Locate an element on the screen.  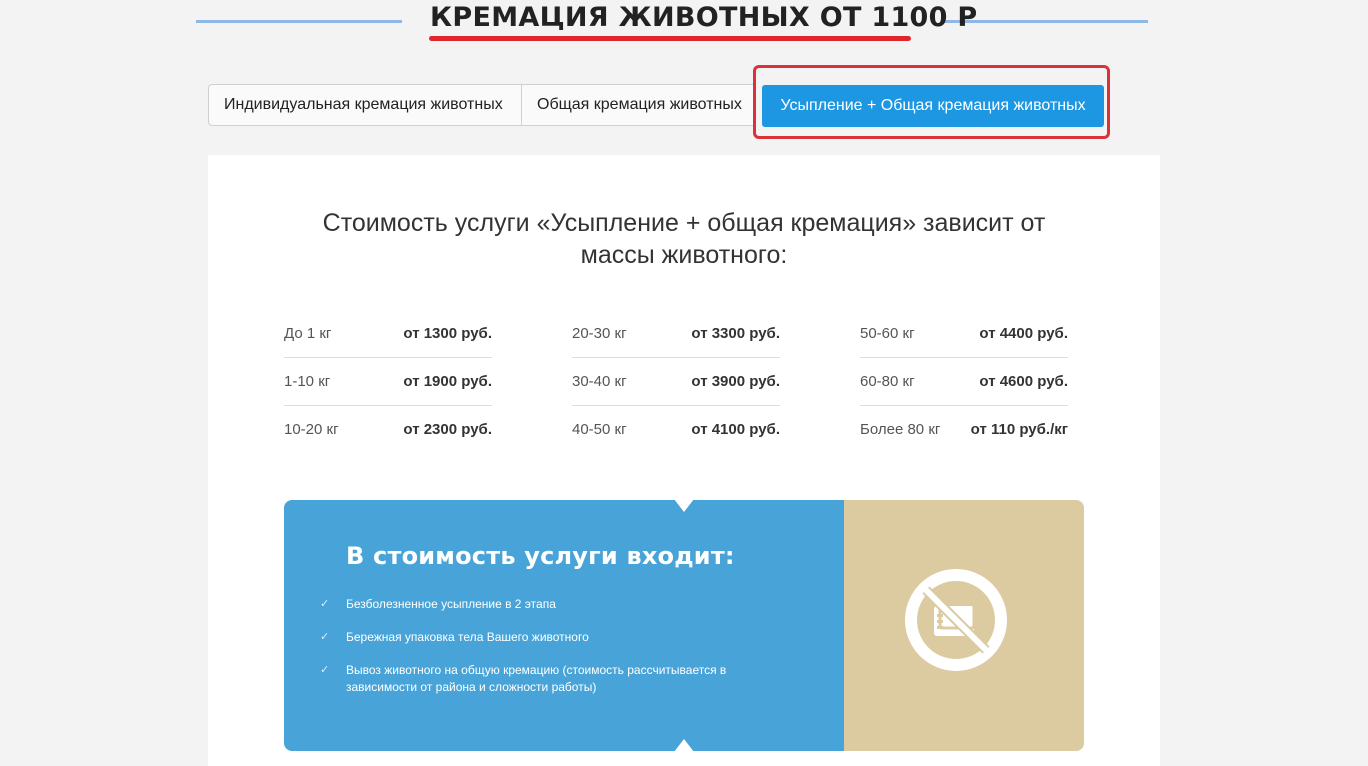
notch-bottom-decoration is located at coordinates (684, 745).